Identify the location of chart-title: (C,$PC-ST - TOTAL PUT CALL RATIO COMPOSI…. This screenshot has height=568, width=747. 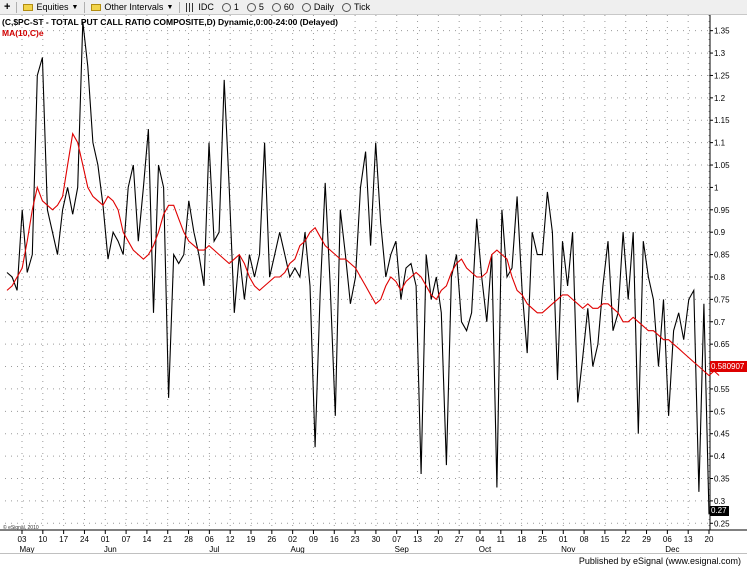
(170, 22).